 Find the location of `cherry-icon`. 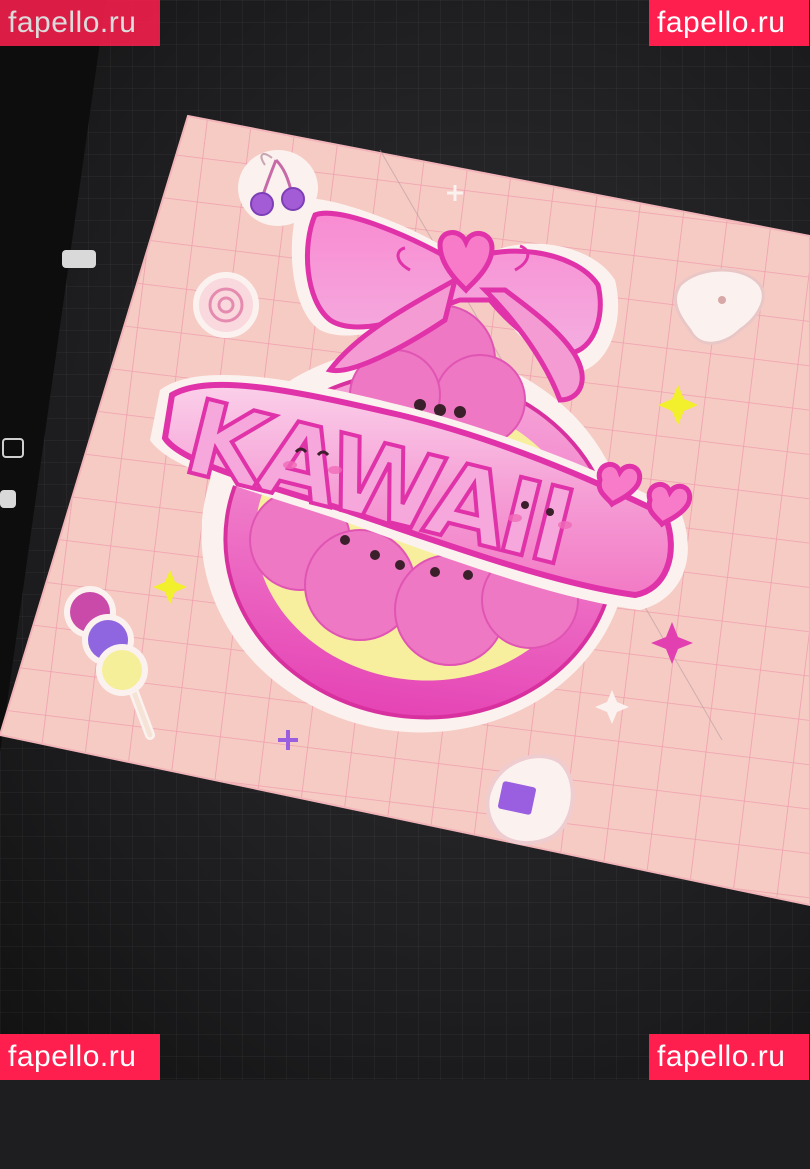

cherry-icon is located at coordinates (278, 188).